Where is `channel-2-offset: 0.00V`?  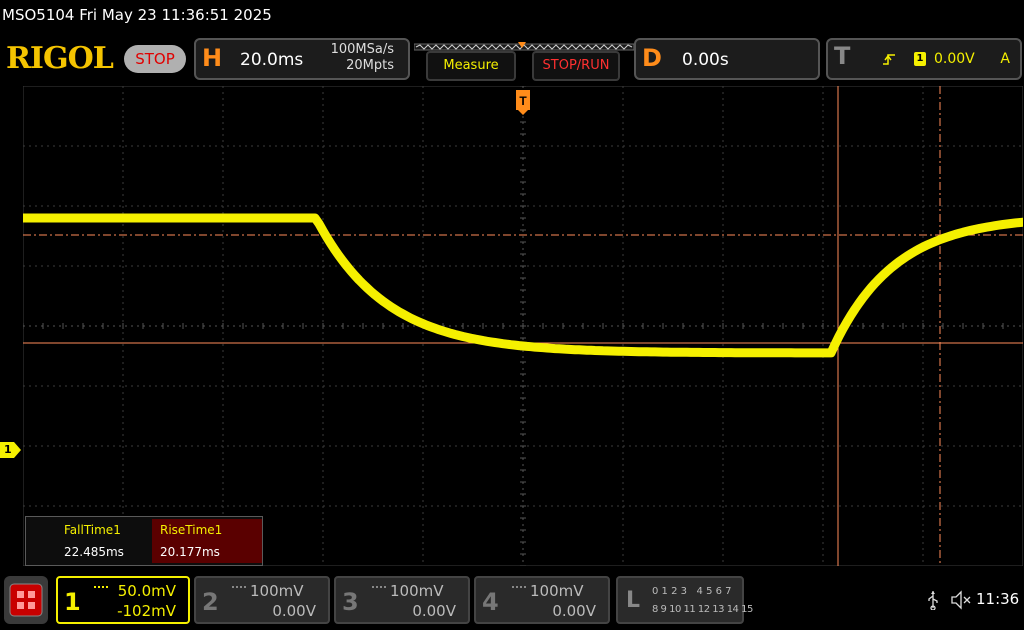
channel-2-offset: 0.00V is located at coordinates (294, 611).